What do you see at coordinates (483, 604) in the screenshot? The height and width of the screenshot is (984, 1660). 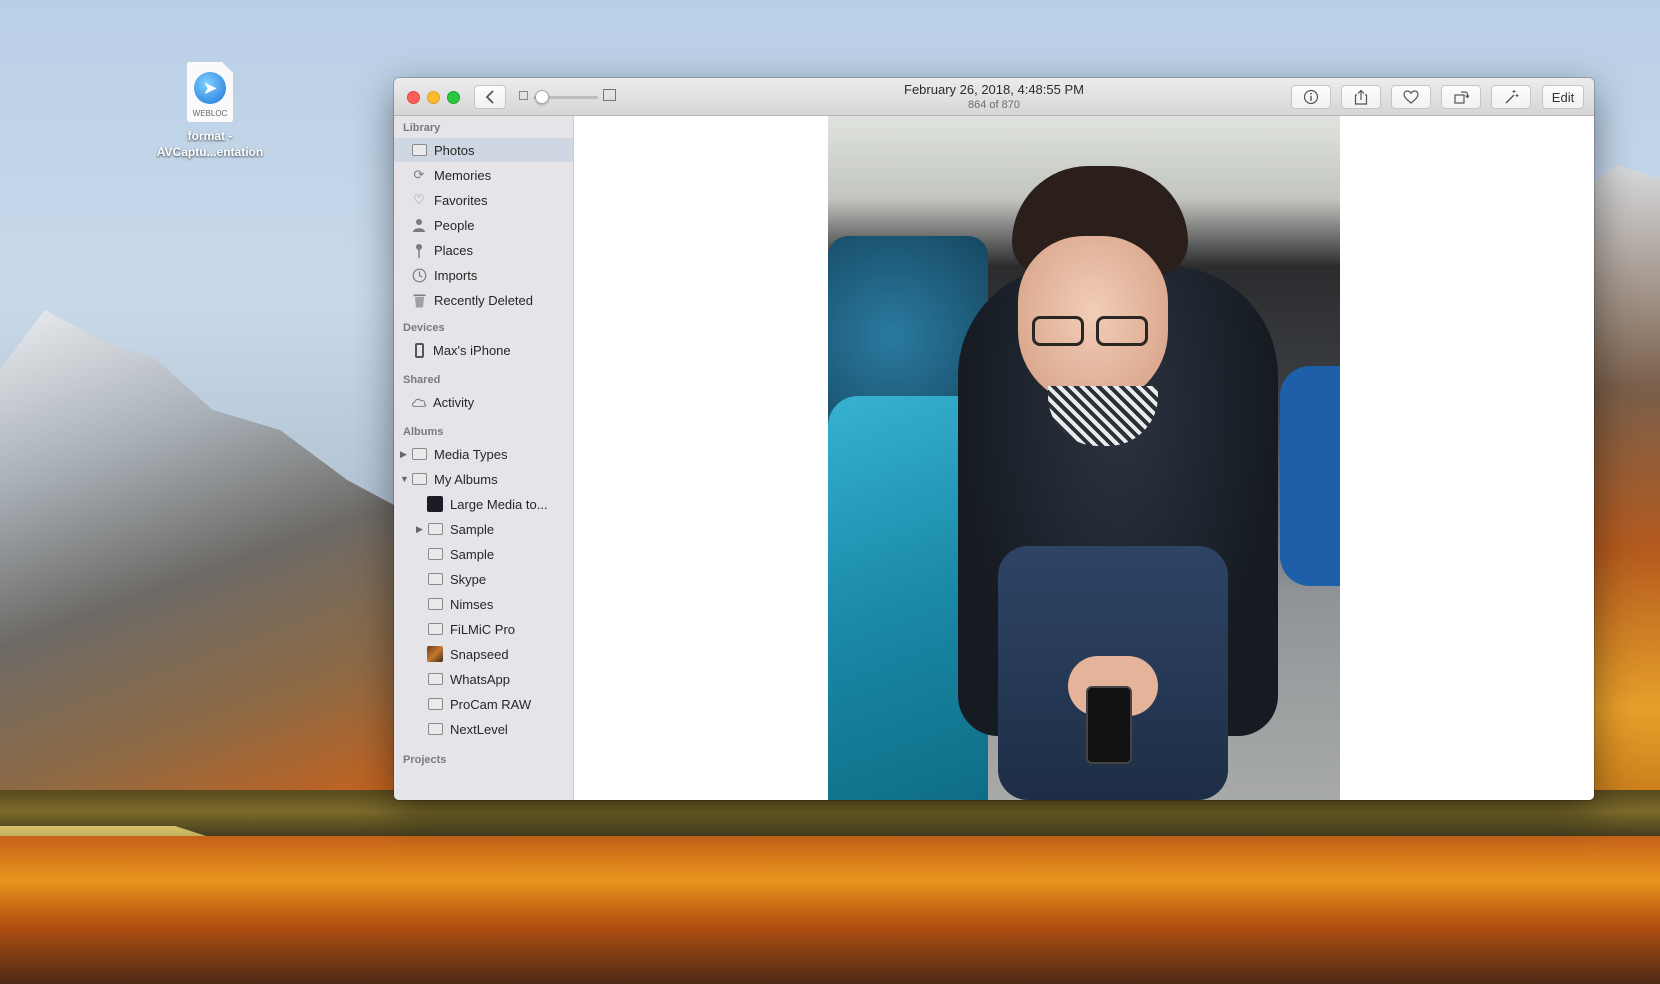 I see `sidebar-item-nimses: Nimses` at bounding box center [483, 604].